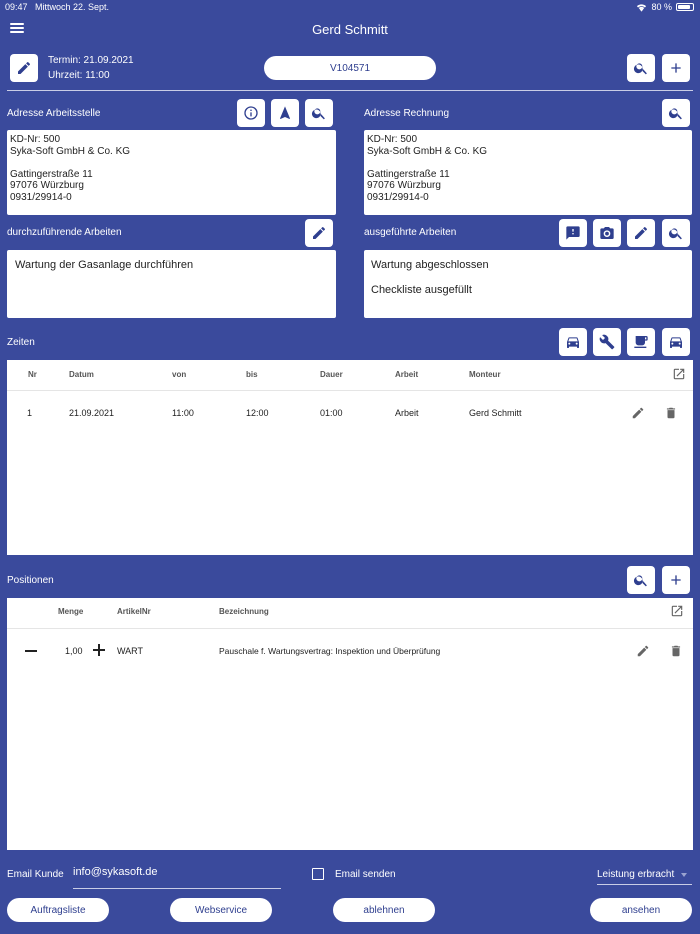 This screenshot has height=934, width=700. I want to click on search-icon, so click(675, 234).